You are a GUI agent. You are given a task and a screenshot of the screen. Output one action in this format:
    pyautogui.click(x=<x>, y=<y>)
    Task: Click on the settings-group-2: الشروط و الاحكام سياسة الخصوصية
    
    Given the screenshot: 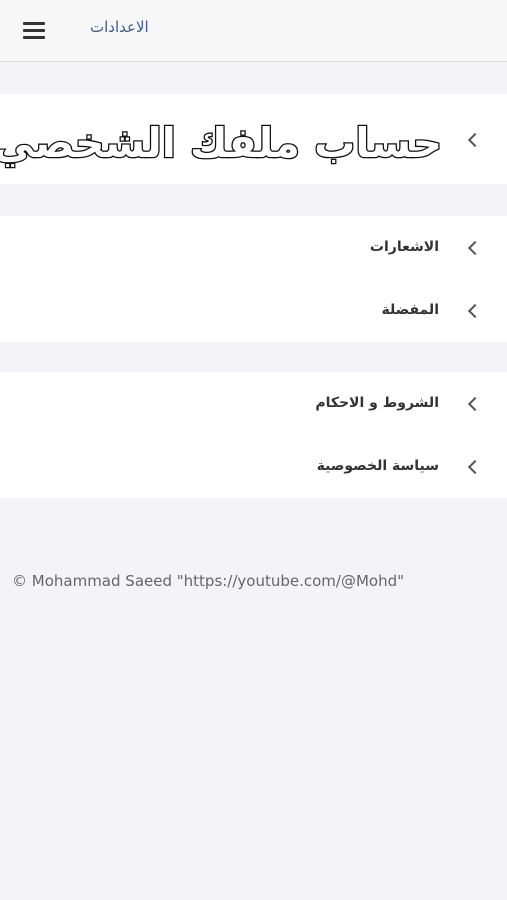 What is the action you would take?
    pyautogui.click(x=253, y=435)
    